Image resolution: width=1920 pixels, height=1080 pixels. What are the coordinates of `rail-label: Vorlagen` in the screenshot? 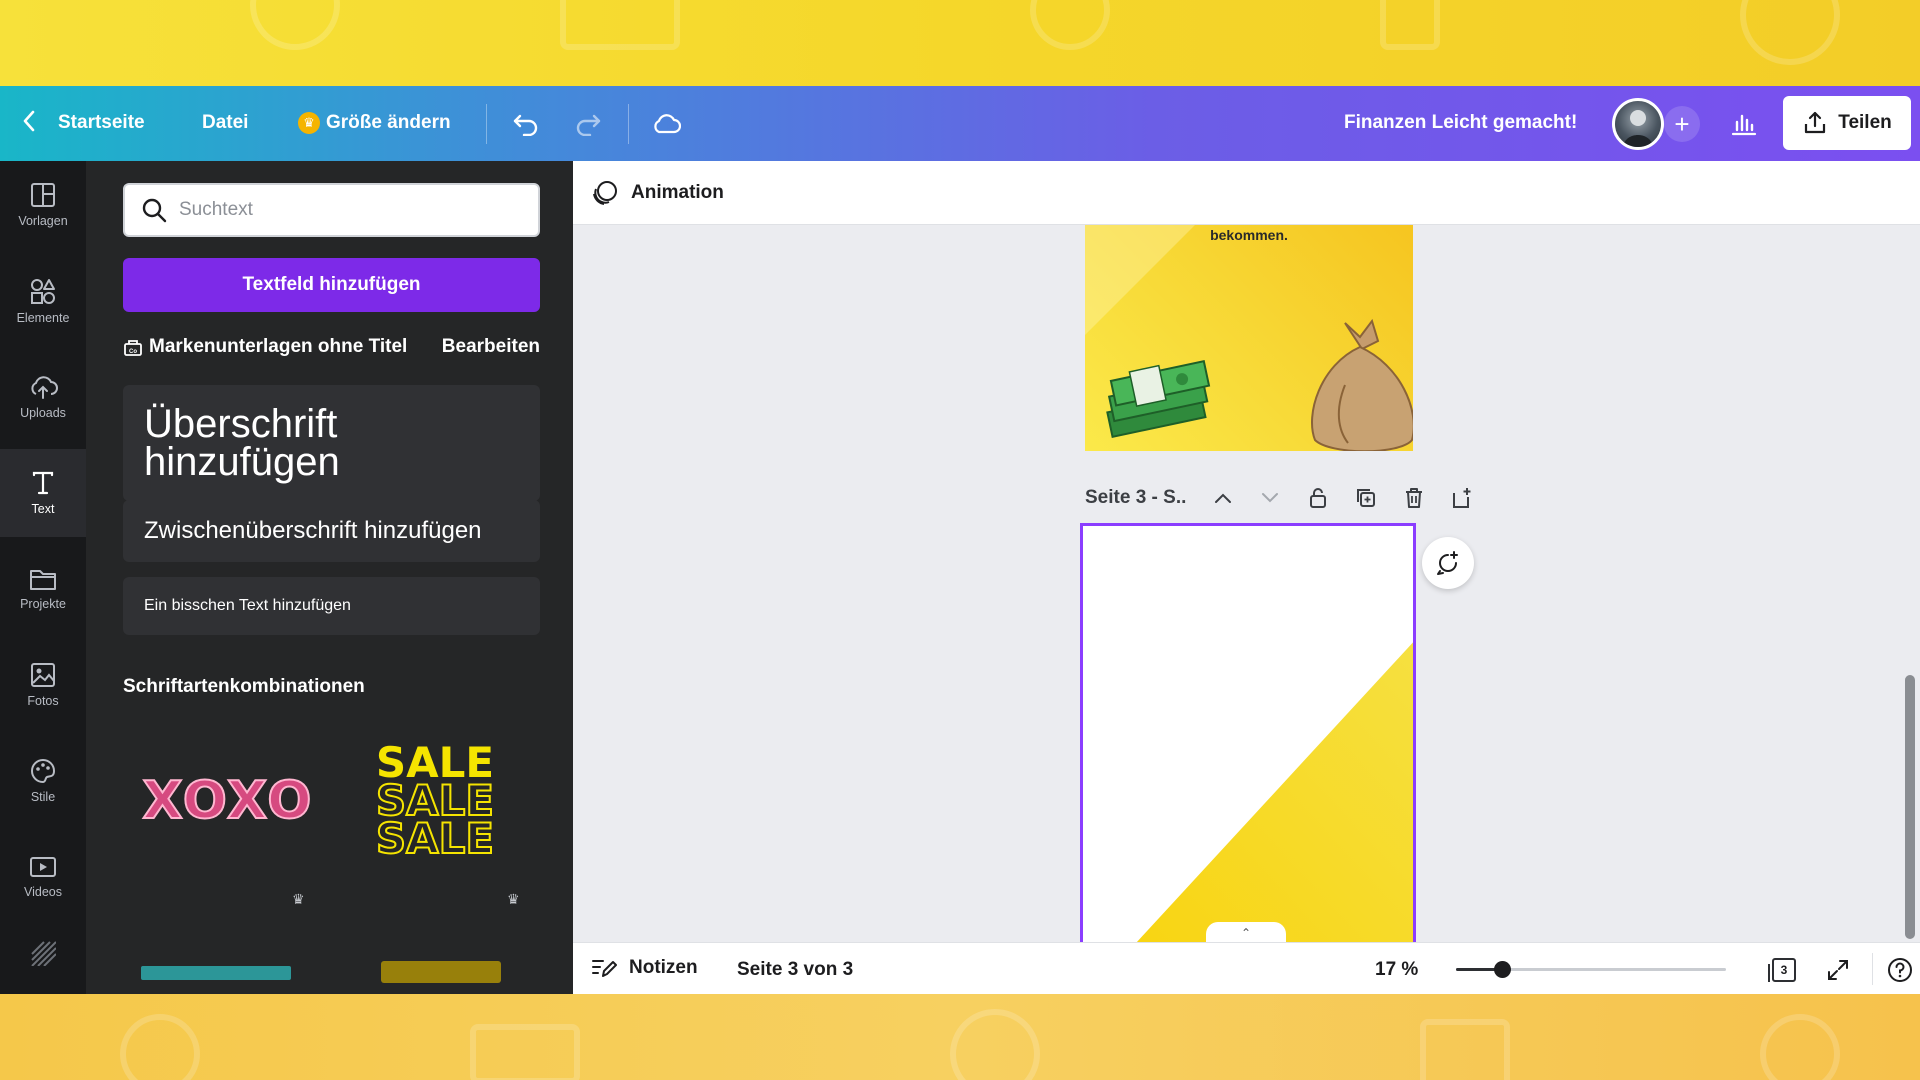 It's located at (43, 221).